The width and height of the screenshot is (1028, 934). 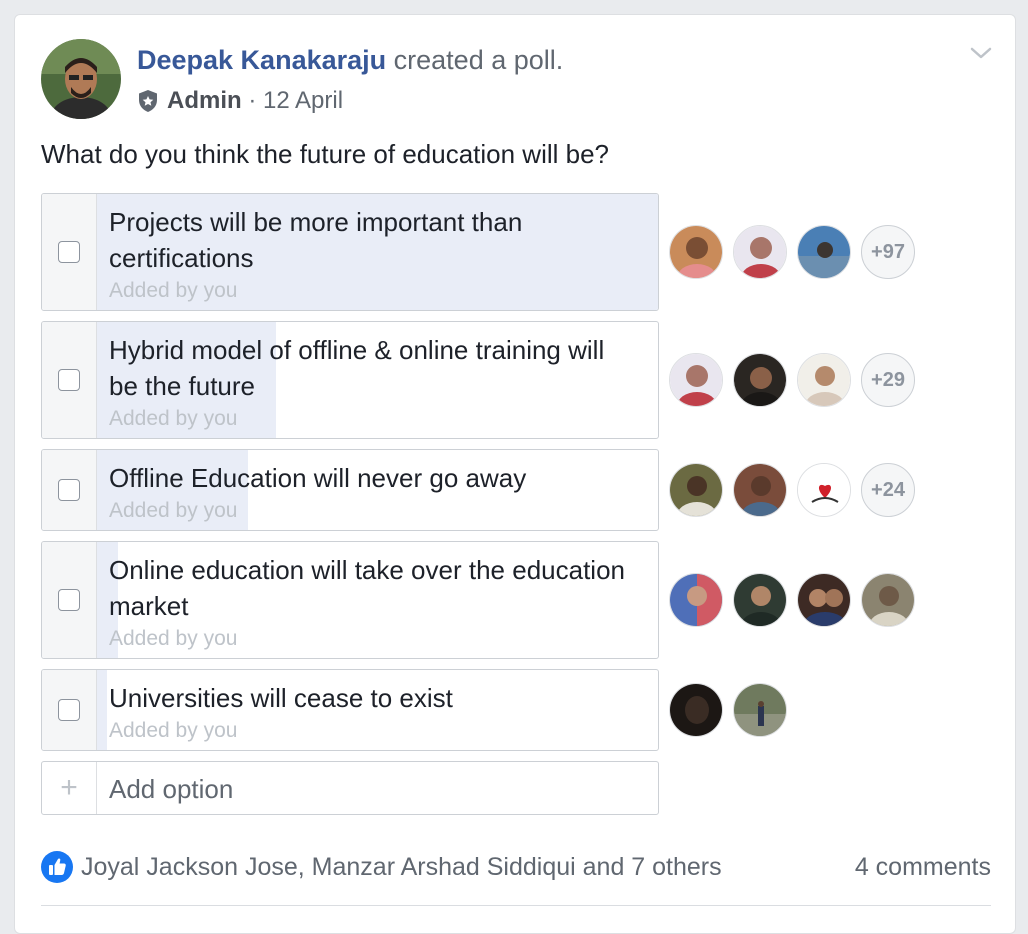 What do you see at coordinates (888, 380) in the screenshot?
I see `more-voters-count: +29` at bounding box center [888, 380].